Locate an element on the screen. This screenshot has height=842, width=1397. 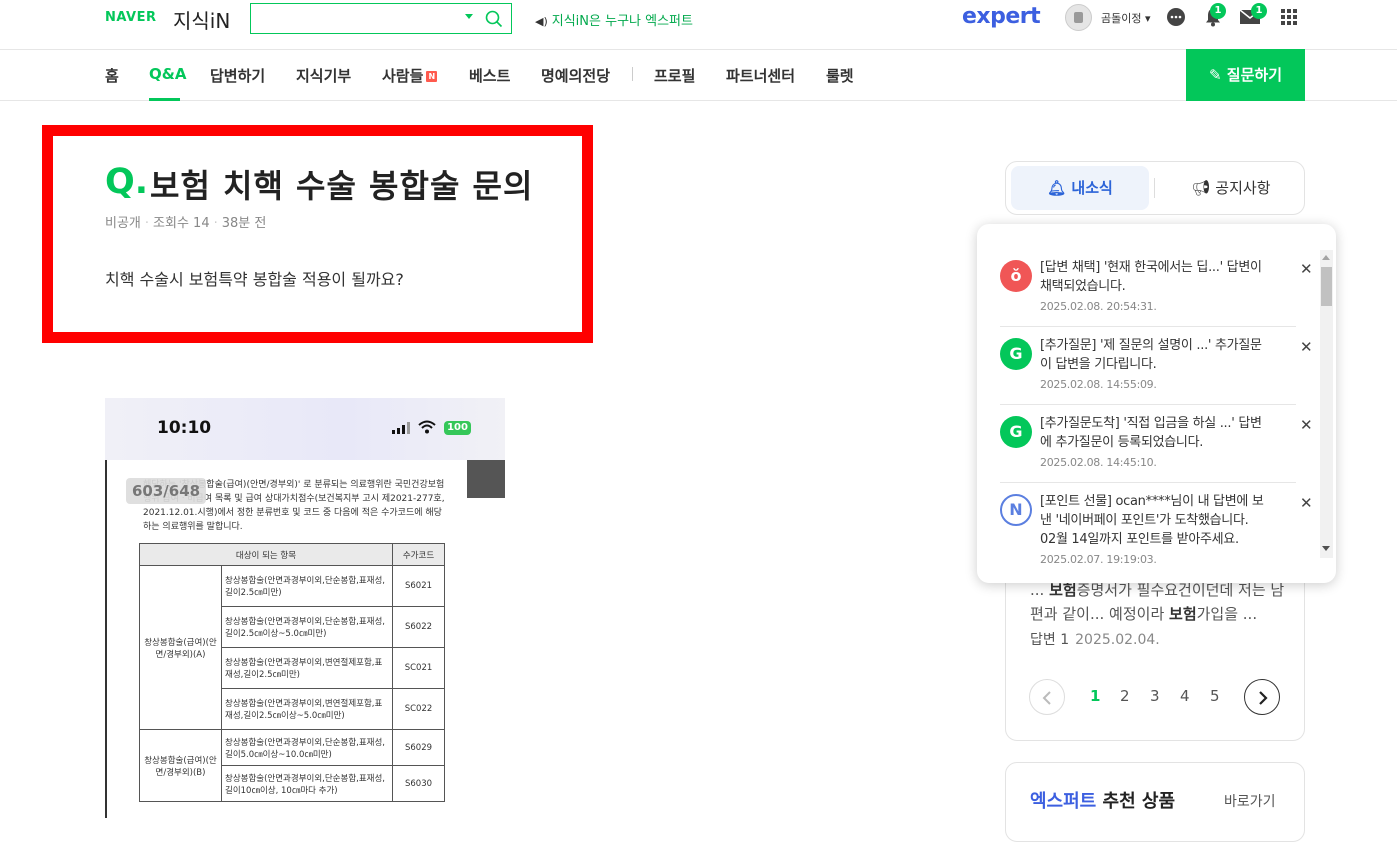
table-code: S6029 is located at coordinates (418, 747).